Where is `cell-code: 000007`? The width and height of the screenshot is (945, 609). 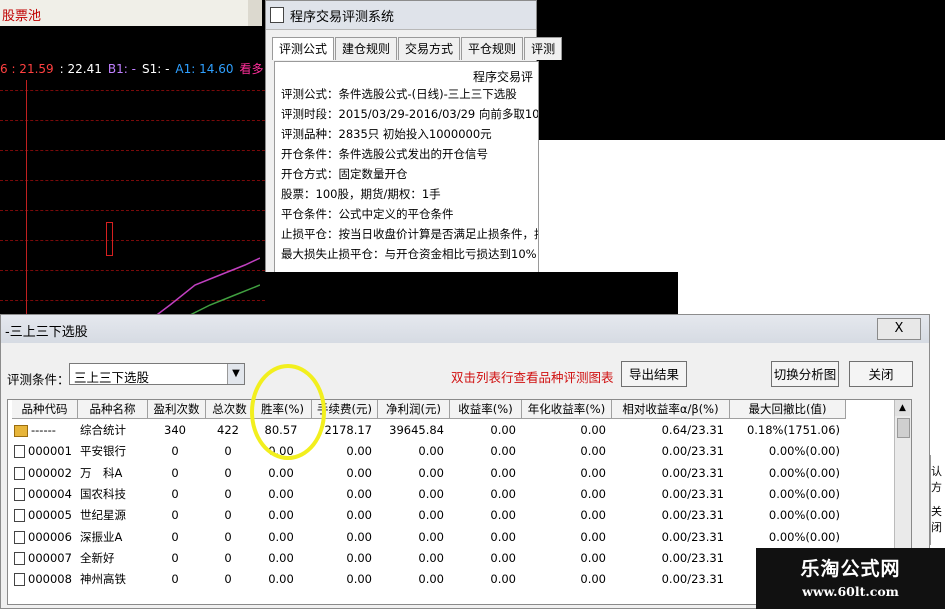 cell-code: 000007 is located at coordinates (50, 557).